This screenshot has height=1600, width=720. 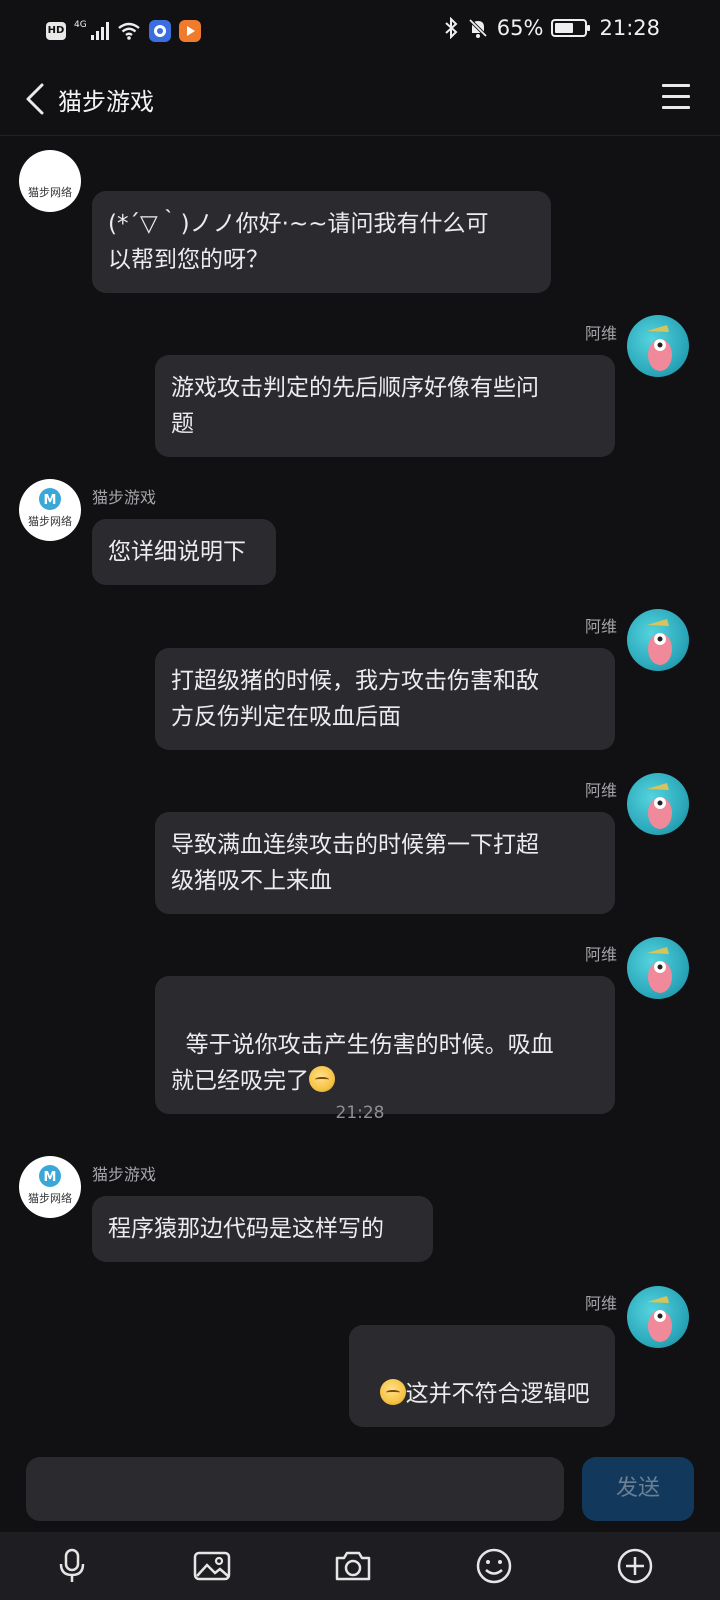 I want to click on message-text: 这并不符合逻辑吧, so click(x=497, y=1394).